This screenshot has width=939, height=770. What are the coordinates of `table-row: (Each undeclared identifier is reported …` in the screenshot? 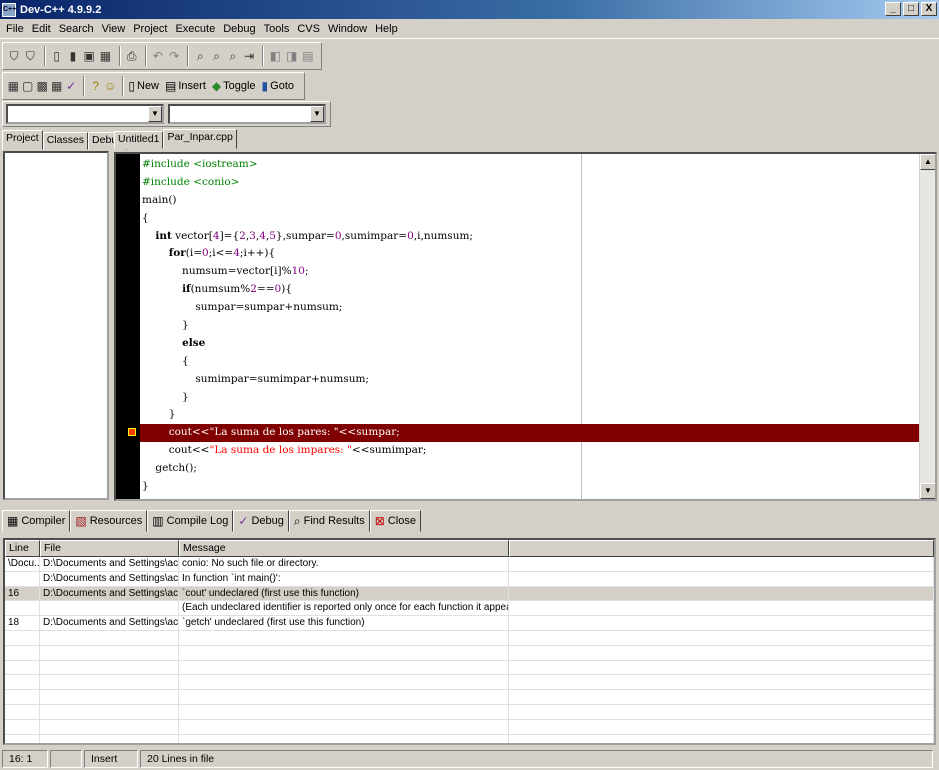 It's located at (469, 609).